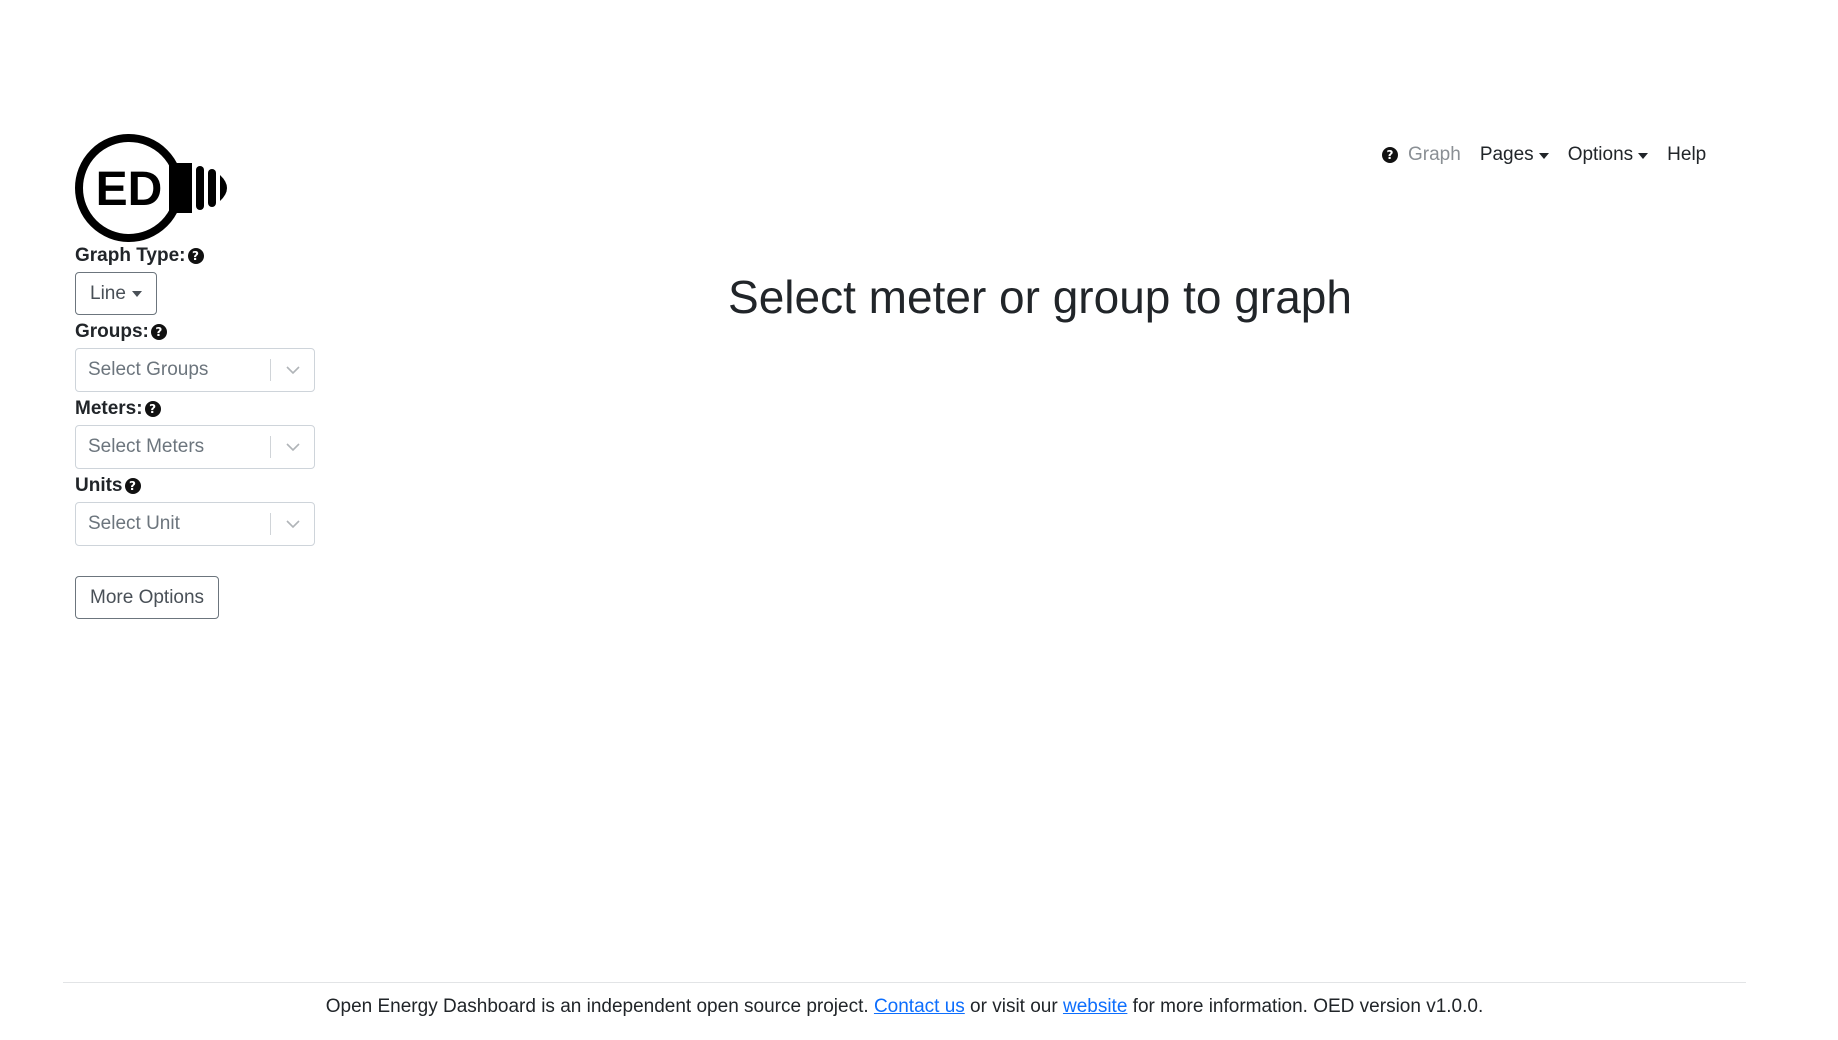 This screenshot has width=1838, height=1040. I want to click on nav-pages-label: Pages, so click(1506, 154).